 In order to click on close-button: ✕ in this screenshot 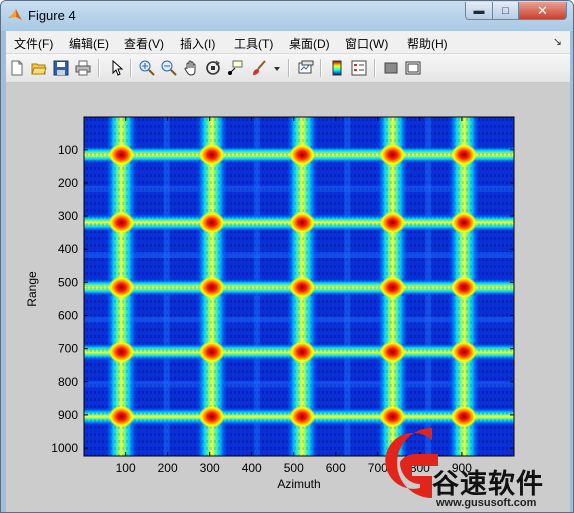, I will do `click(542, 11)`.